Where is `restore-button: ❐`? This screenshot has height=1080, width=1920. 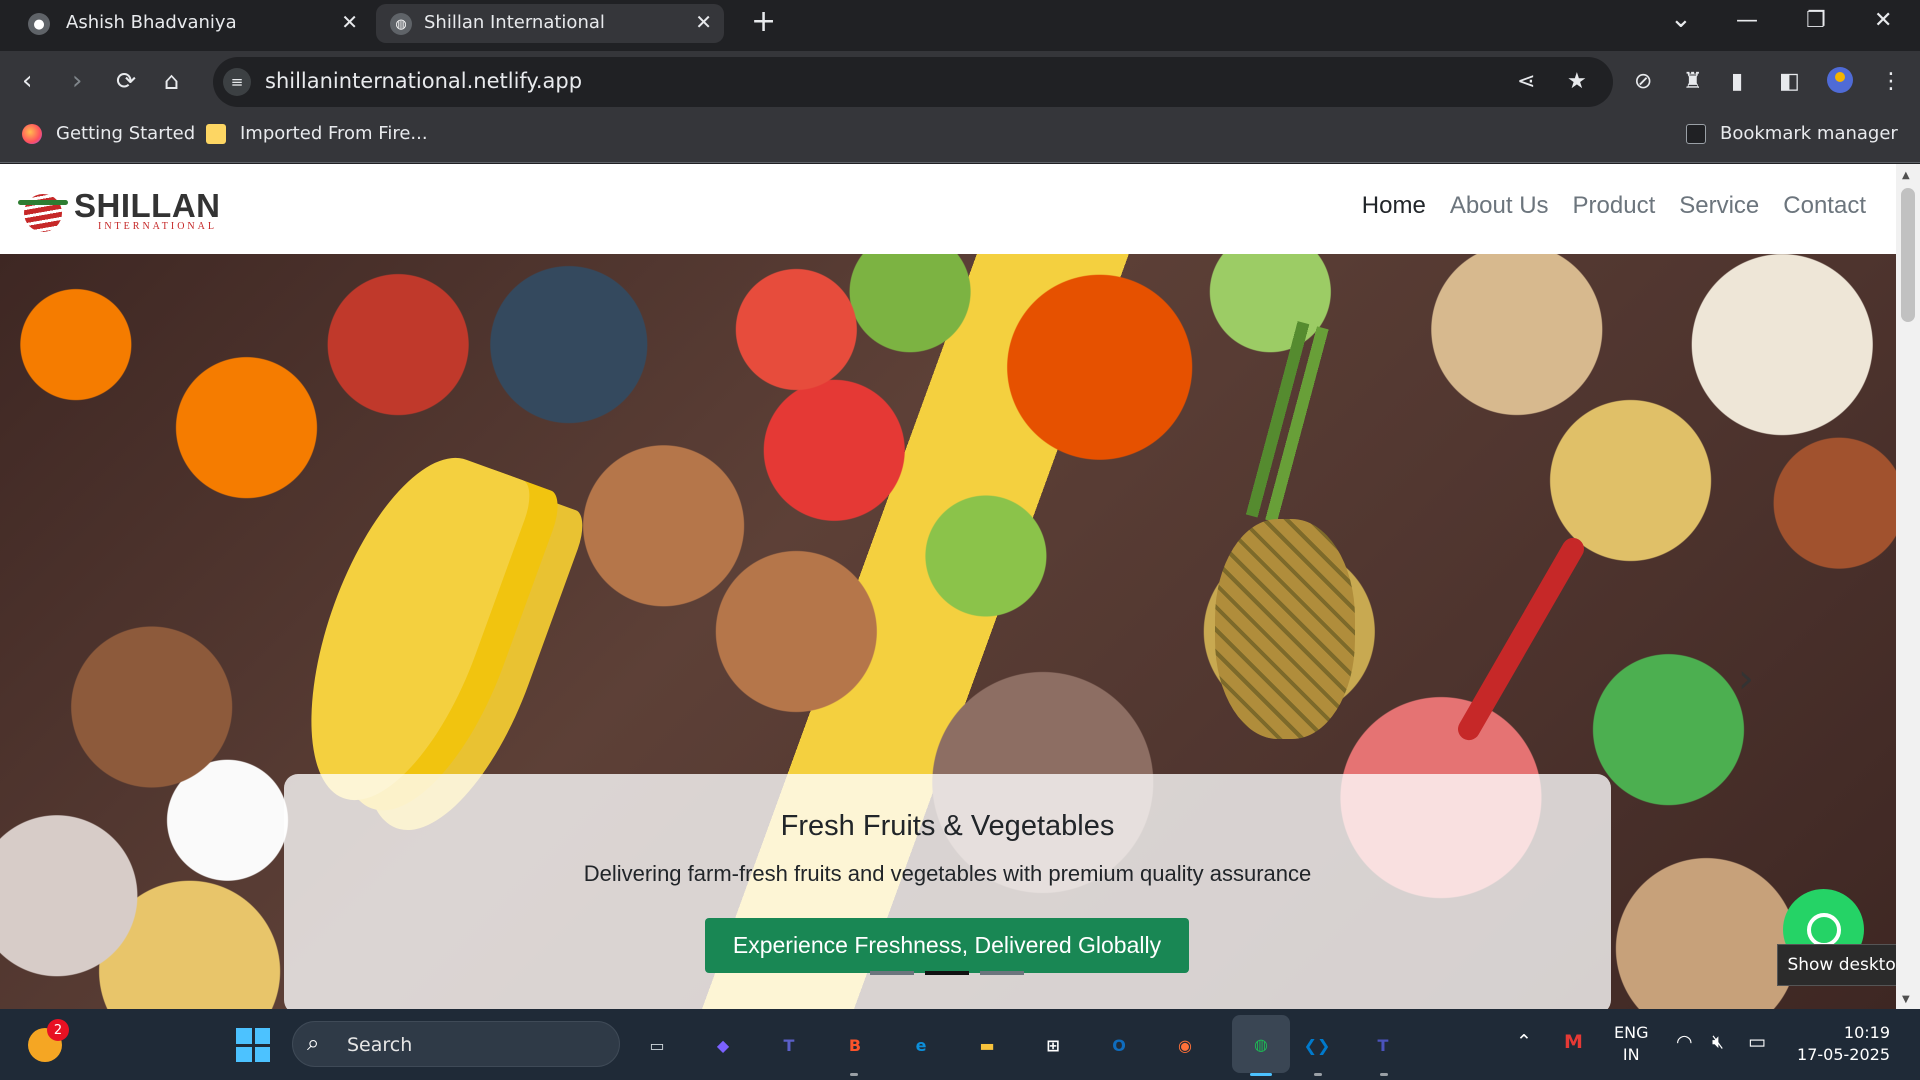
restore-button: ❐ is located at coordinates (1816, 20).